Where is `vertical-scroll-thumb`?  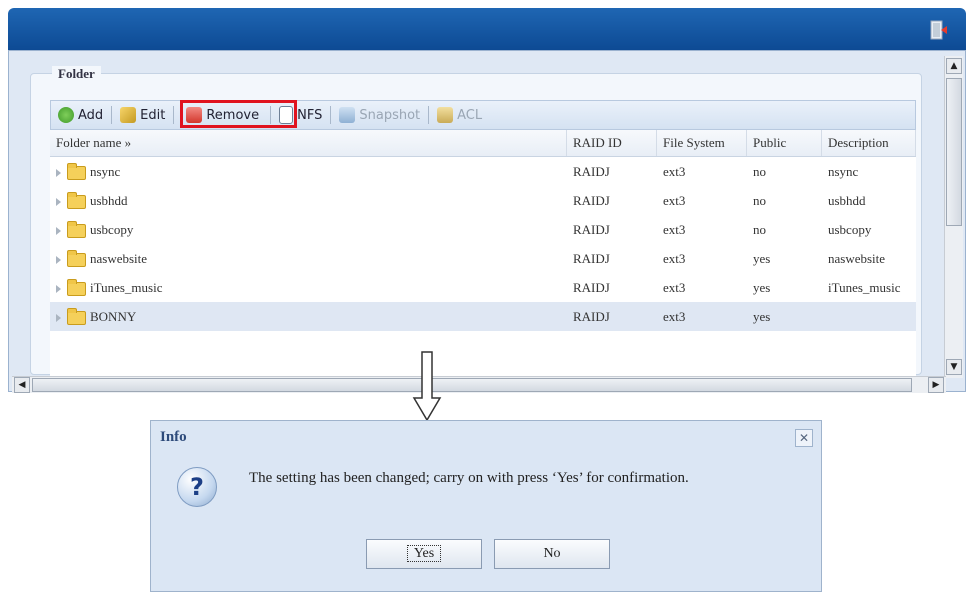 vertical-scroll-thumb is located at coordinates (954, 152).